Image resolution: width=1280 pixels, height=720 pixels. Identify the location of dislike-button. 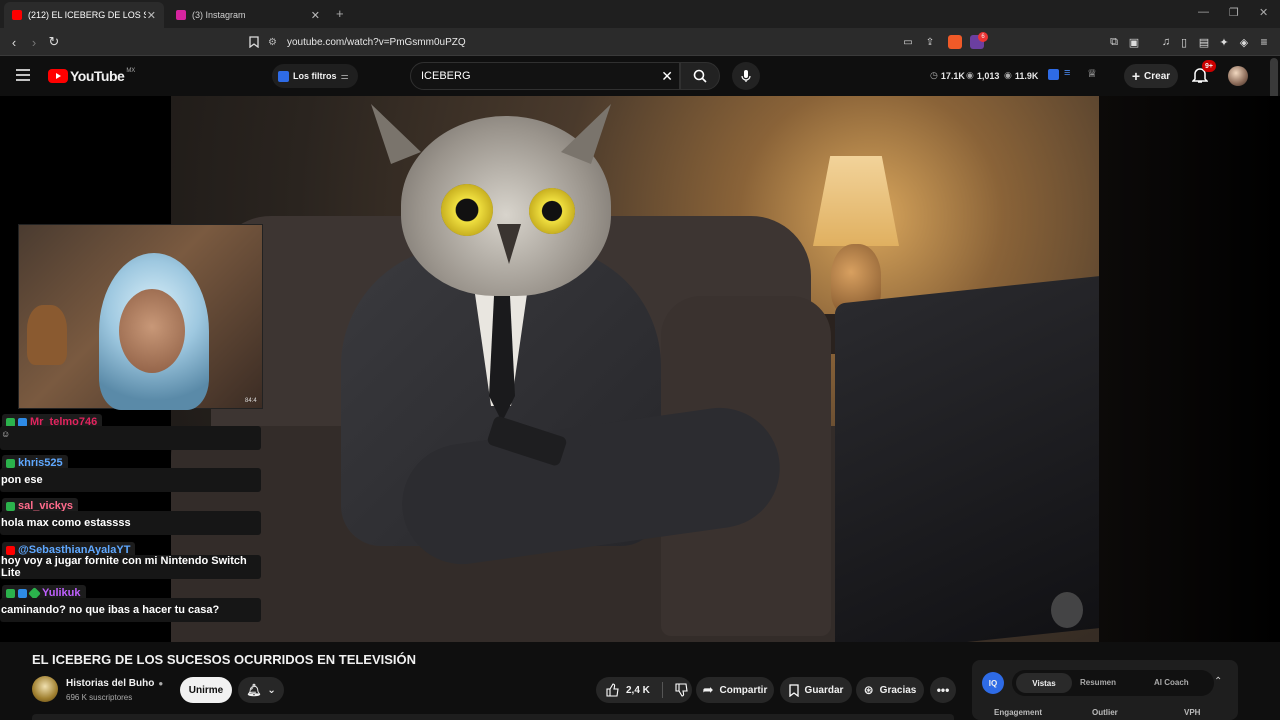
(682, 690).